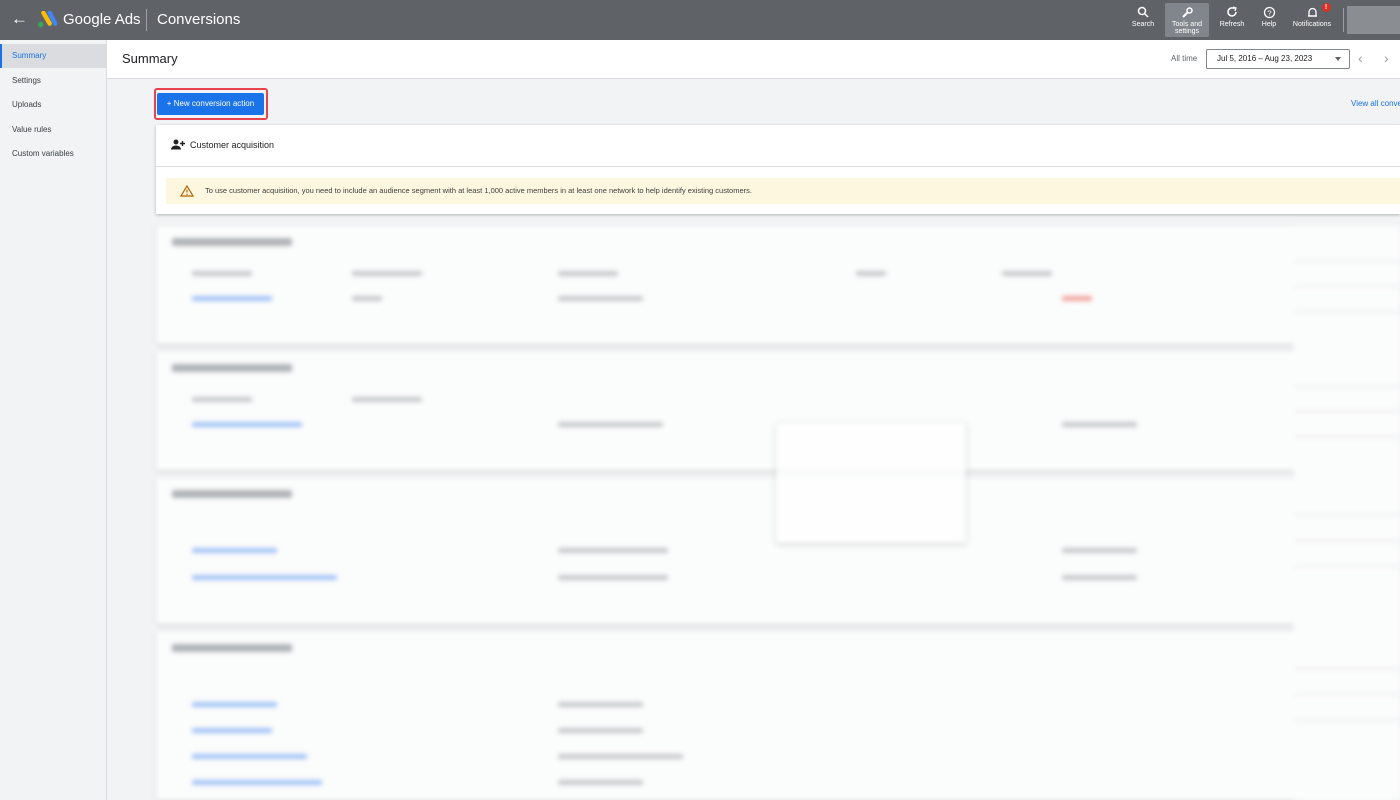 The height and width of the screenshot is (800, 1400). Describe the element at coordinates (1184, 58) in the screenshot. I see `date-range-label: All time` at that location.